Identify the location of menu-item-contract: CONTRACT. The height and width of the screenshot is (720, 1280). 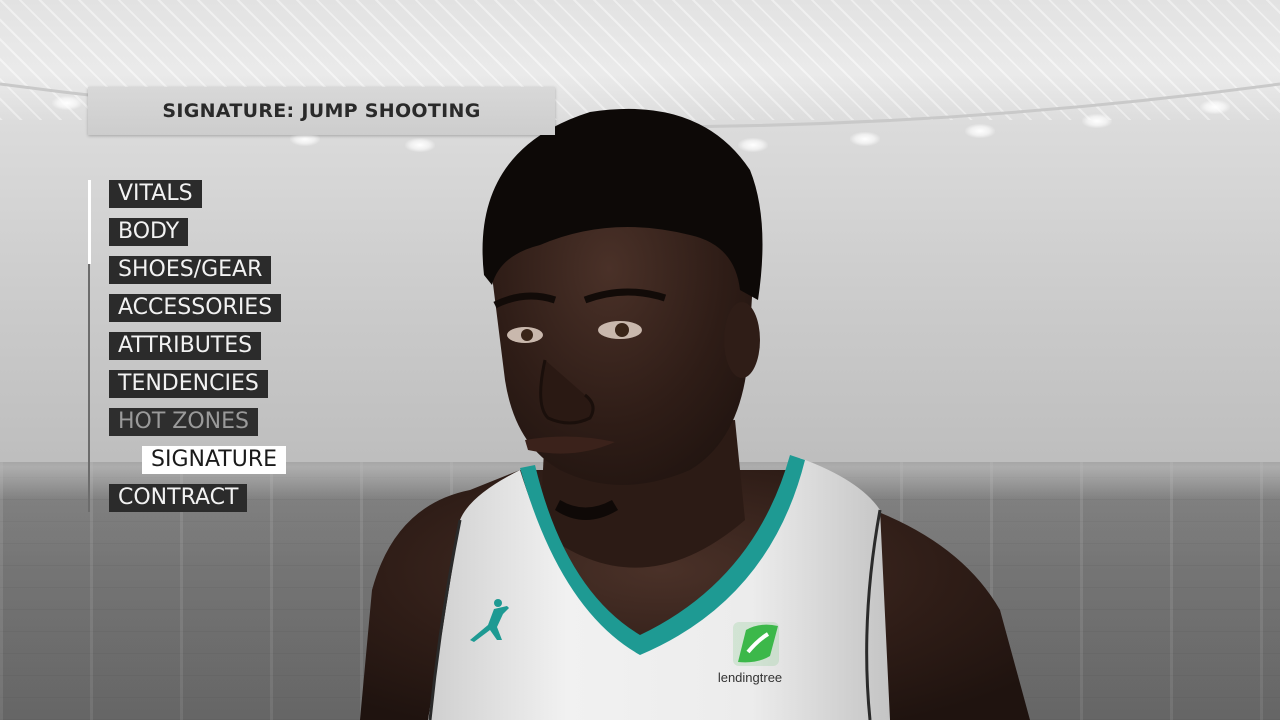
(178, 498).